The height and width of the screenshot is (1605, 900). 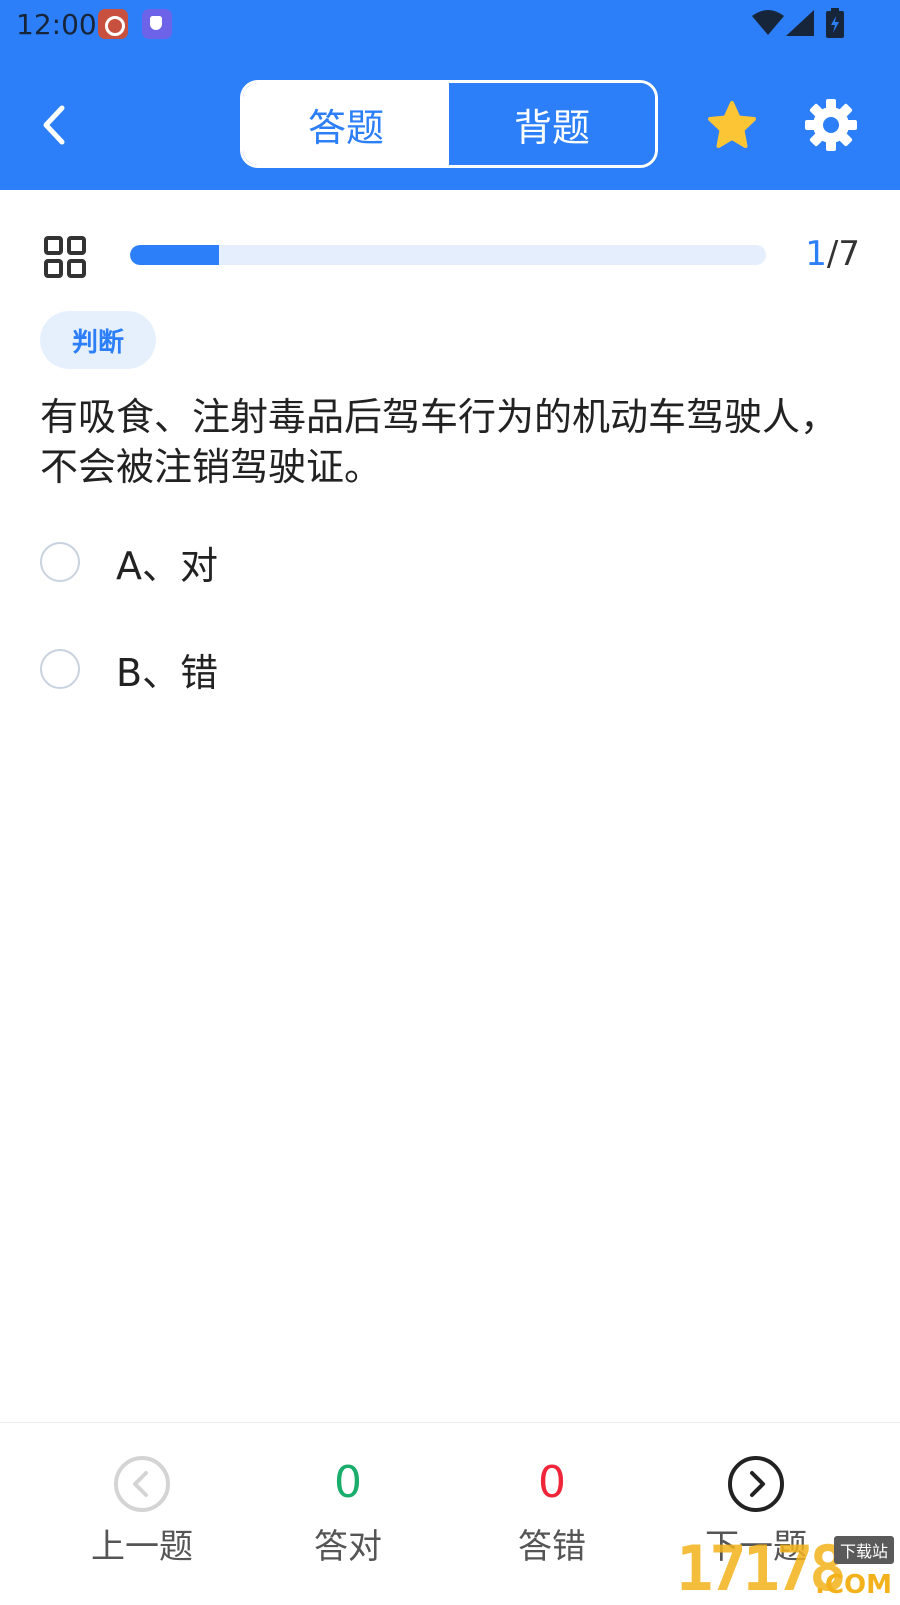 I want to click on total-questions: 7, so click(x=849, y=254).